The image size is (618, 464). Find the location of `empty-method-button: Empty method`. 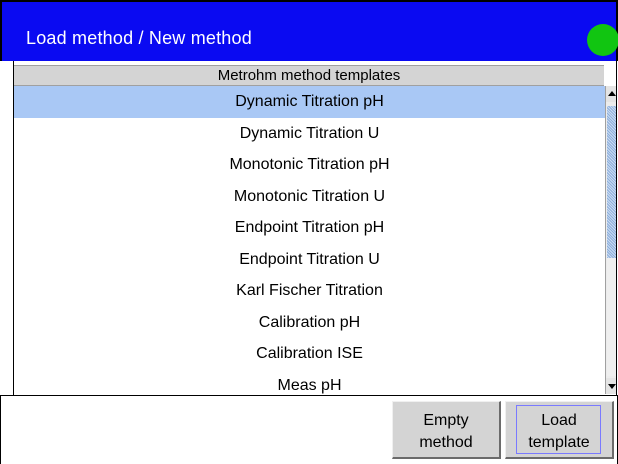

empty-method-button: Empty method is located at coordinates (446, 430).